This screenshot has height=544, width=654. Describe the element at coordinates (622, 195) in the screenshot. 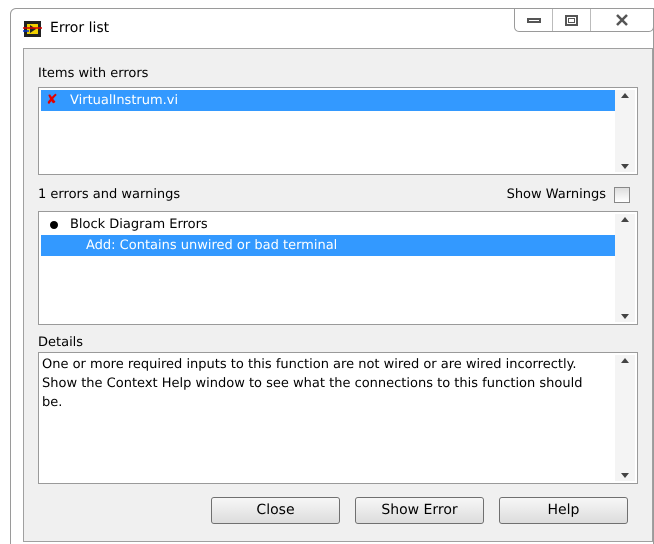

I see `show-warnings-checkbox` at that location.